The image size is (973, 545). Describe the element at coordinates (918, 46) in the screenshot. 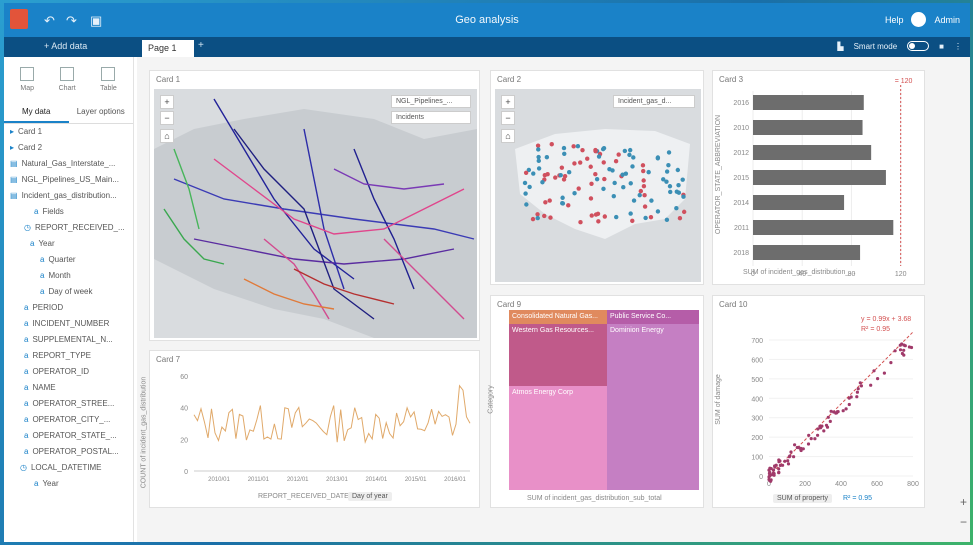

I see `smart-mode-toggle` at that location.